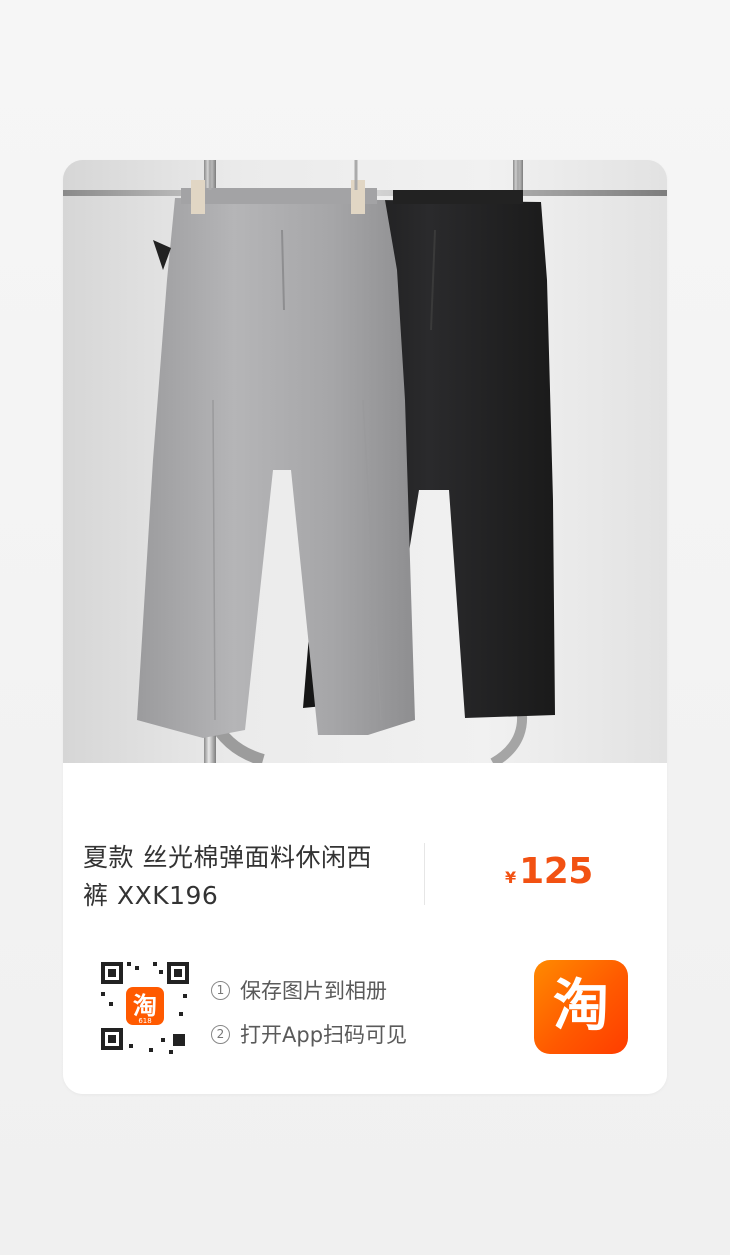 The width and height of the screenshot is (730, 1255). I want to click on taobao-logo-text: 淘, so click(581, 1006).